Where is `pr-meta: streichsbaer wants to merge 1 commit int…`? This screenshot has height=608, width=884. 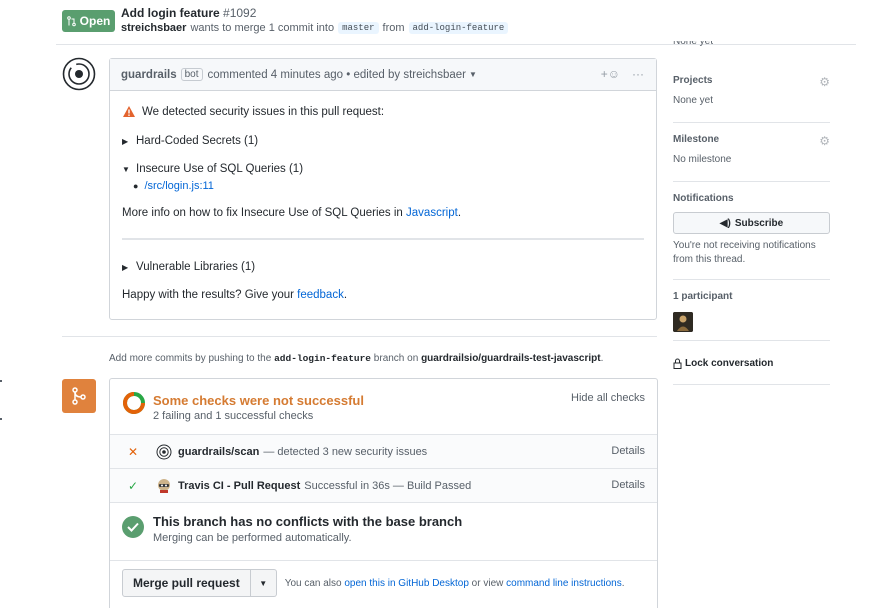 pr-meta: streichsbaer wants to merge 1 commit int… is located at coordinates (315, 28).